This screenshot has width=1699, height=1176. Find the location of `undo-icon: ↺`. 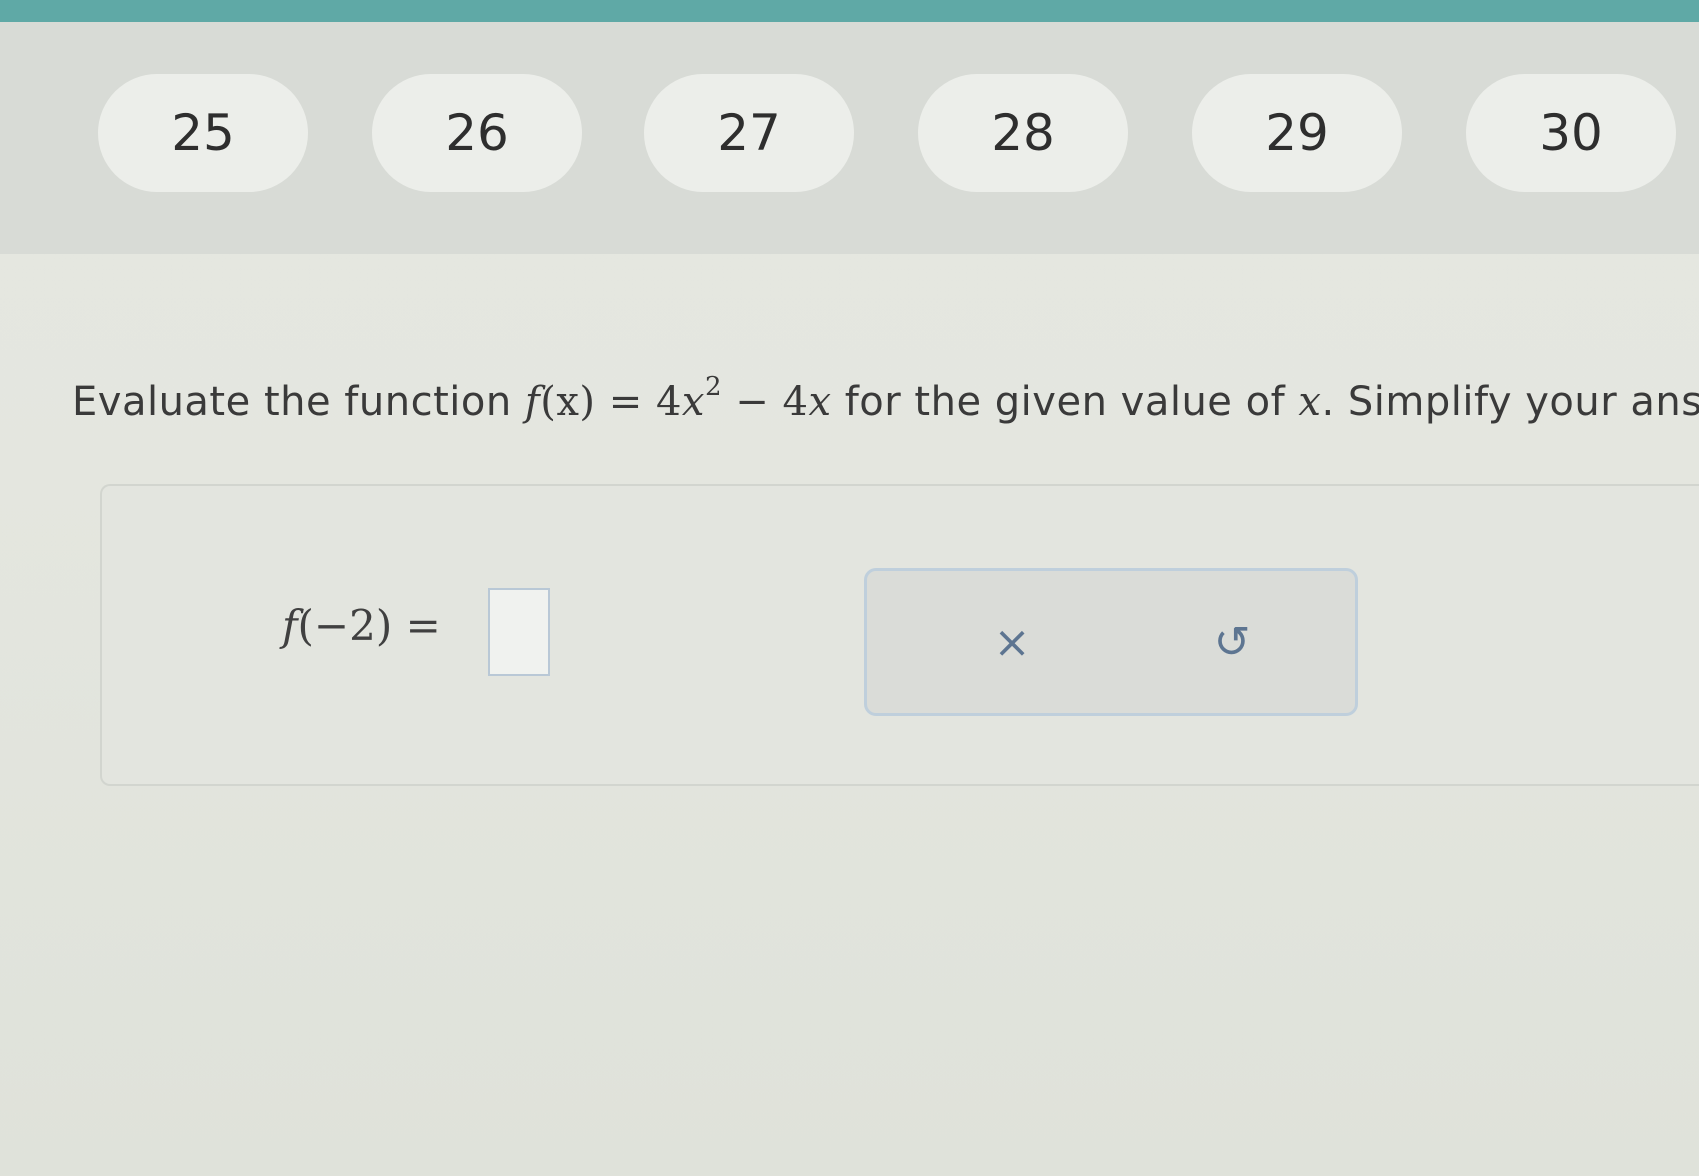

undo-icon: ↺ is located at coordinates (1232, 642).